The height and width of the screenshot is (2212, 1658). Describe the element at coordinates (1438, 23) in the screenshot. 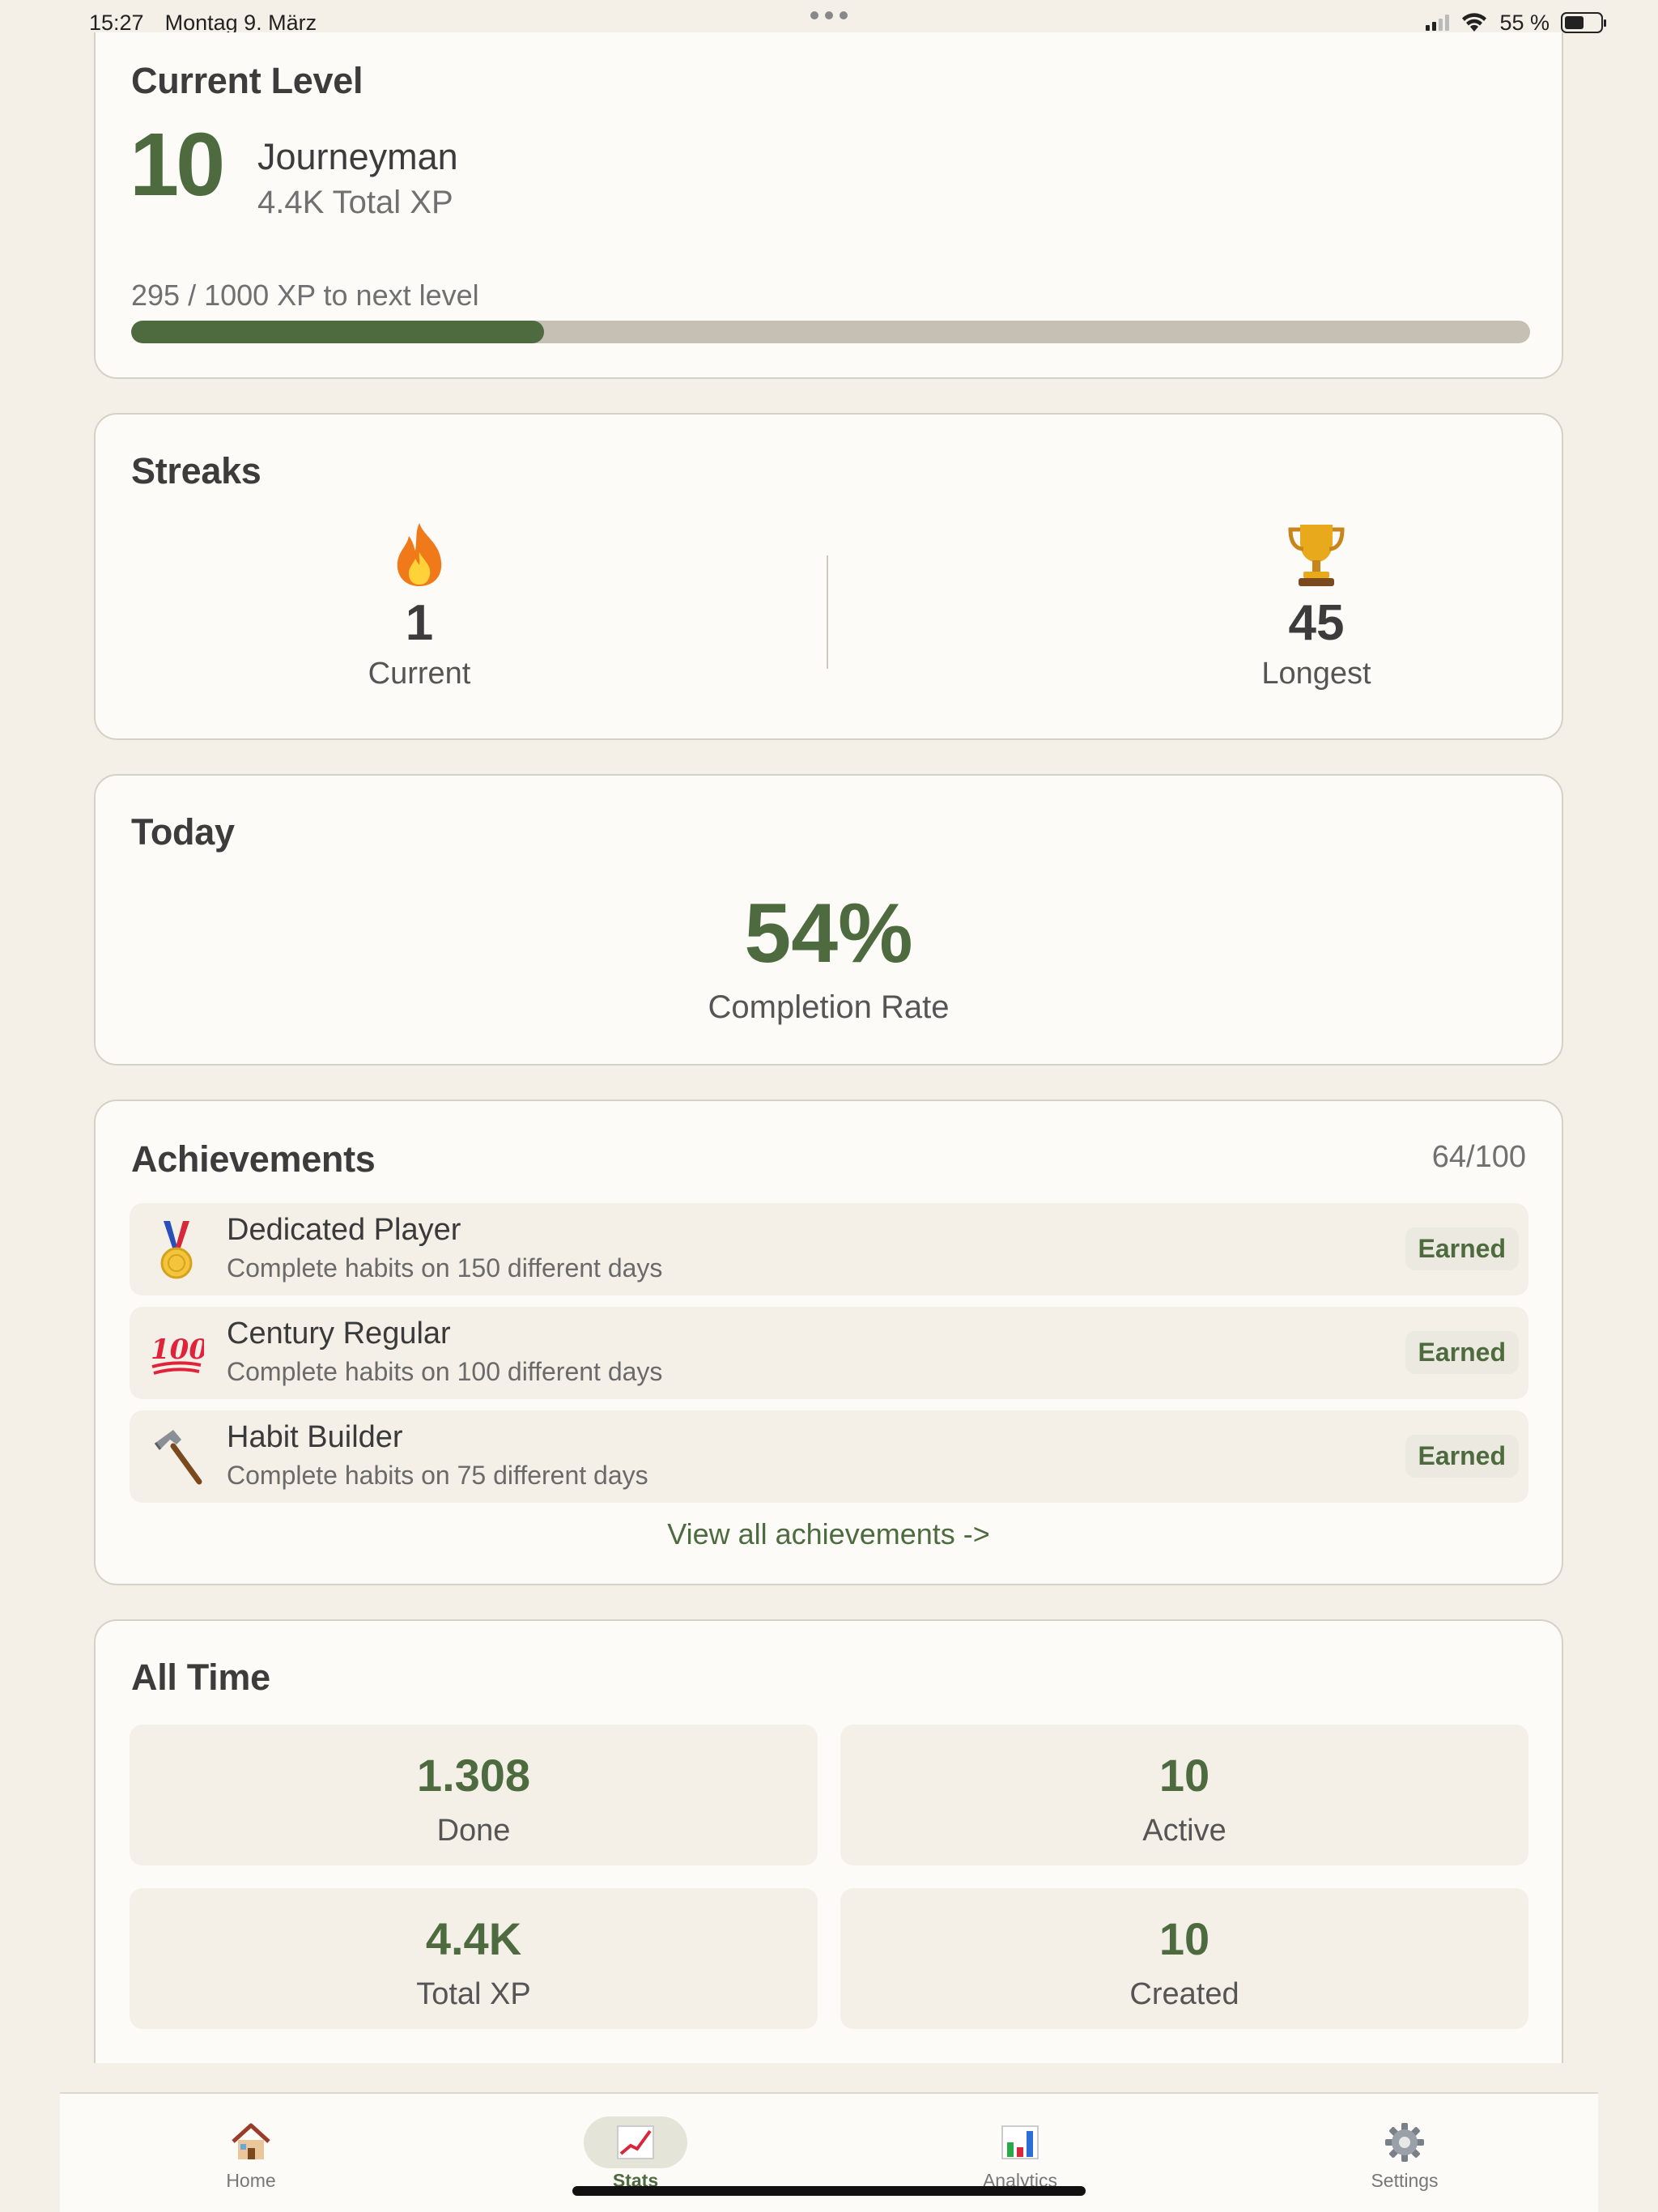

I see `cellular-signal-icon` at that location.